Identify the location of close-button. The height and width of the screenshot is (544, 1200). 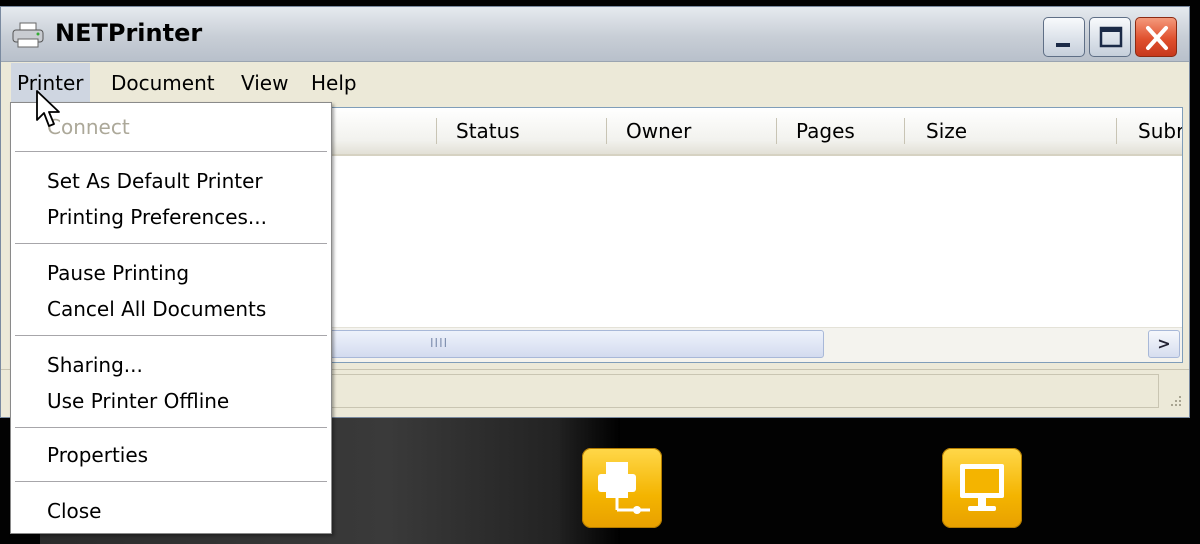
(1156, 37).